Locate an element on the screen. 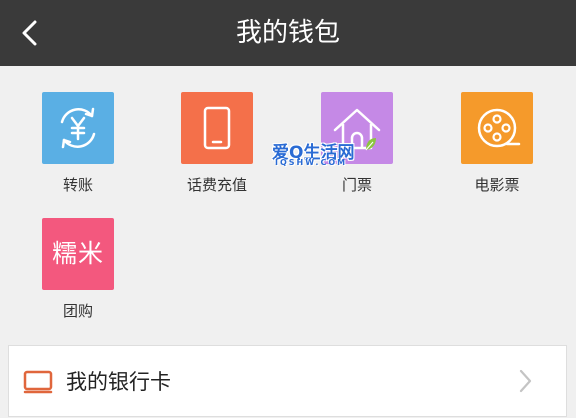 The height and width of the screenshot is (418, 576). phone-recharge-icon is located at coordinates (217, 128).